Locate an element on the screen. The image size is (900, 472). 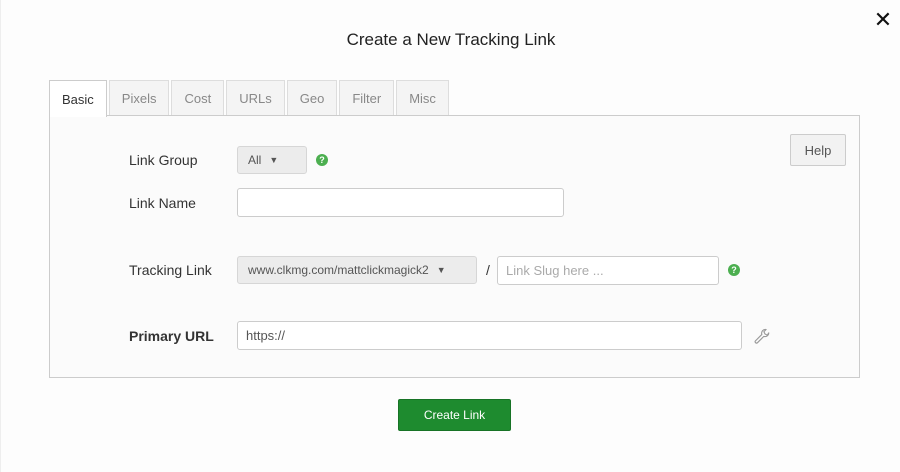
link-group-dropdown: All ▼ is located at coordinates (272, 160).